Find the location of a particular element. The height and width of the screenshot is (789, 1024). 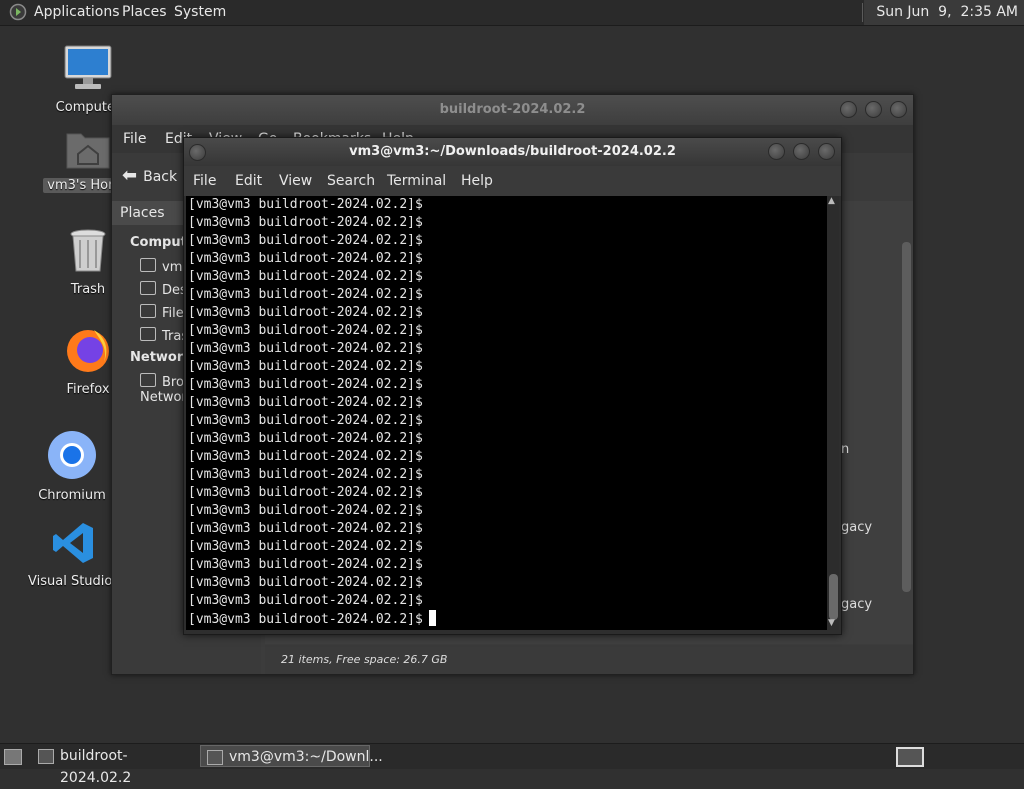

computer-icon is located at coordinates (88, 67).